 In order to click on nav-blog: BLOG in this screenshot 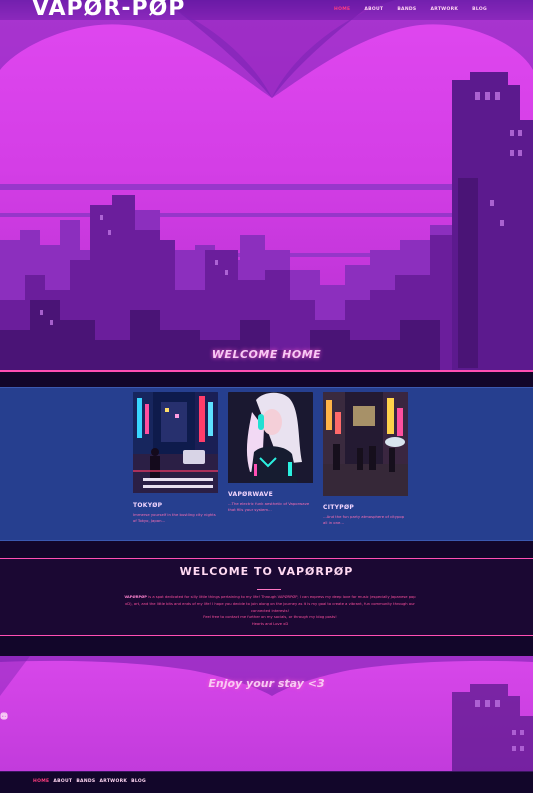, I will do `click(479, 9)`.